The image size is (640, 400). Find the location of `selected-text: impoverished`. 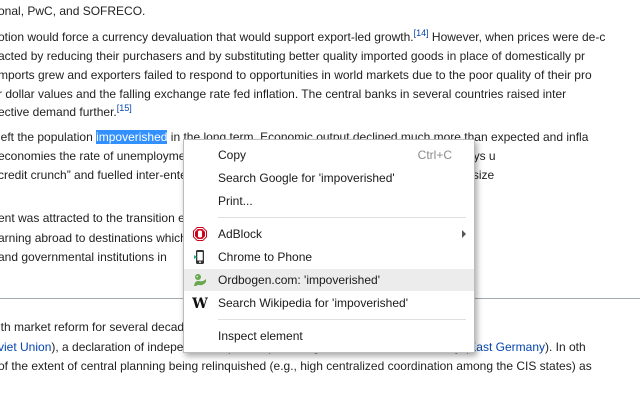

selected-text: impoverished is located at coordinates (132, 137).